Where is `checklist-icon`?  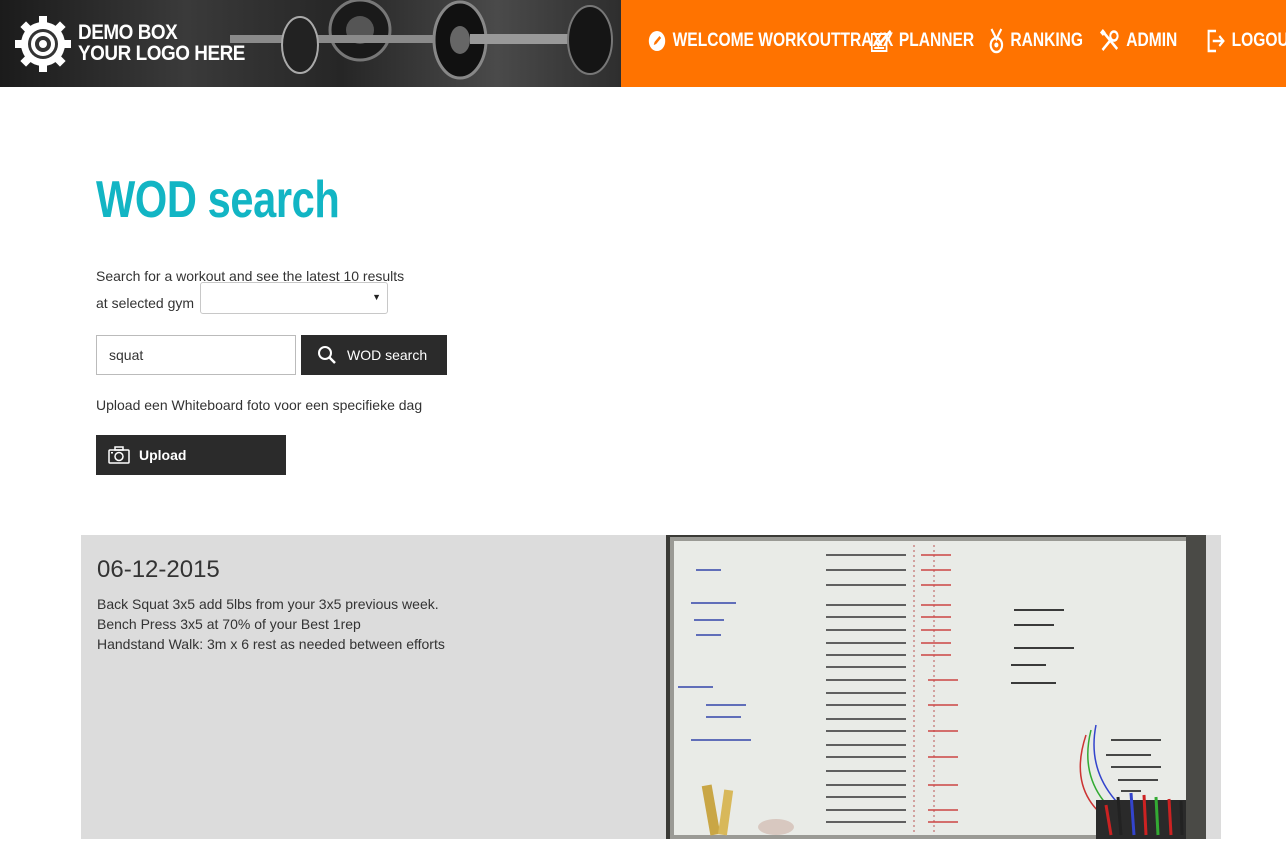
checklist-icon is located at coordinates (881, 40).